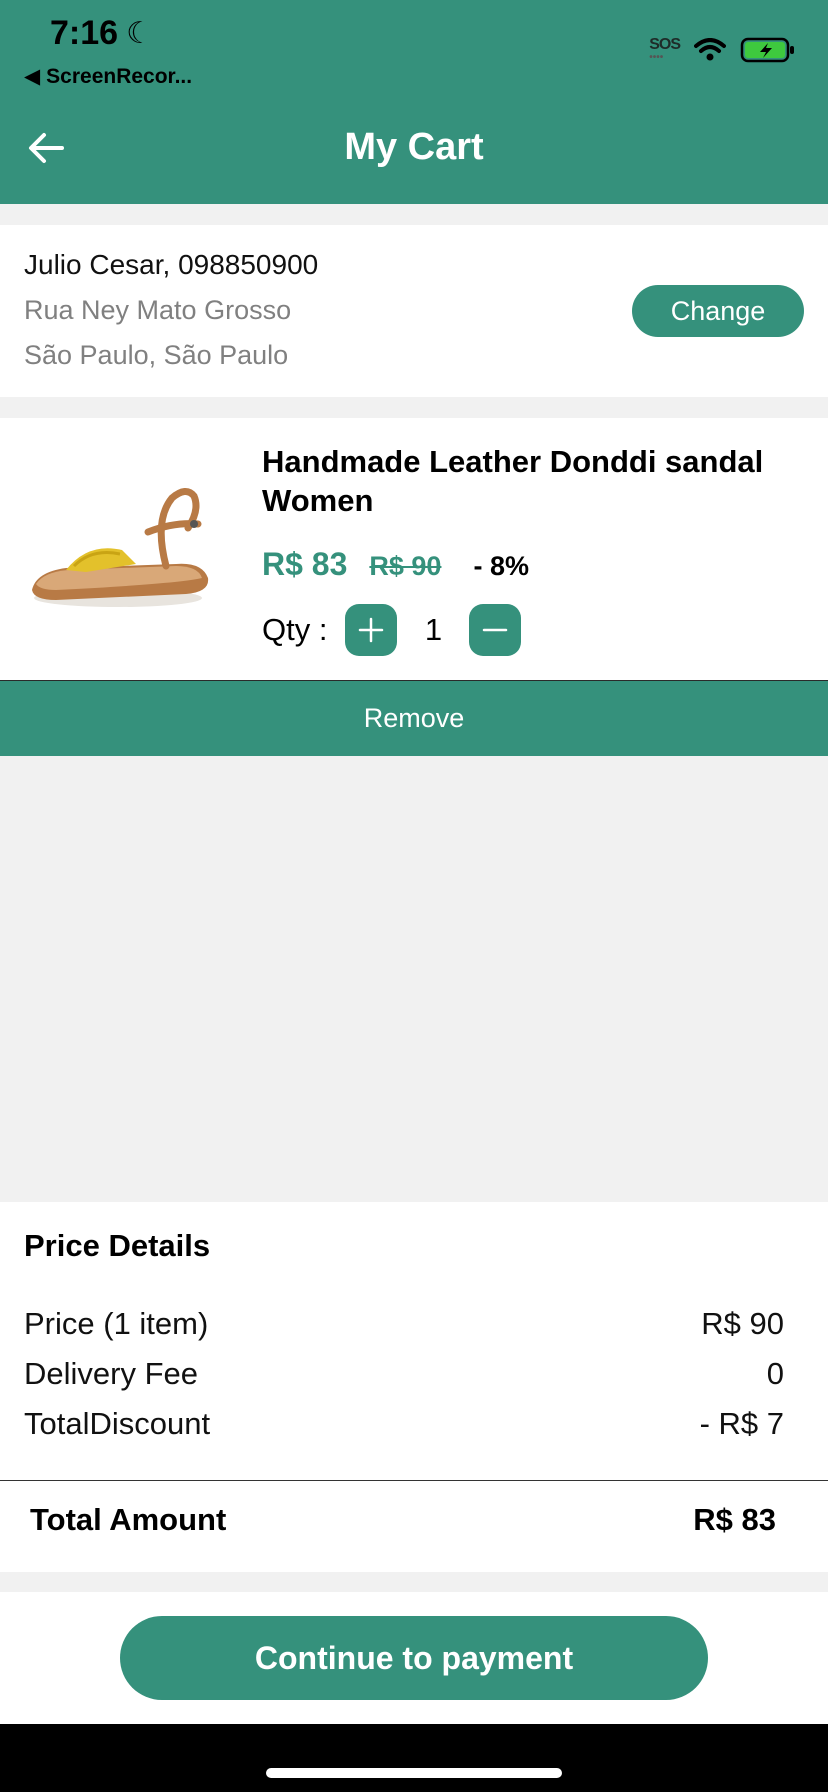  Describe the element at coordinates (414, 1480) in the screenshot. I see `divider` at that location.